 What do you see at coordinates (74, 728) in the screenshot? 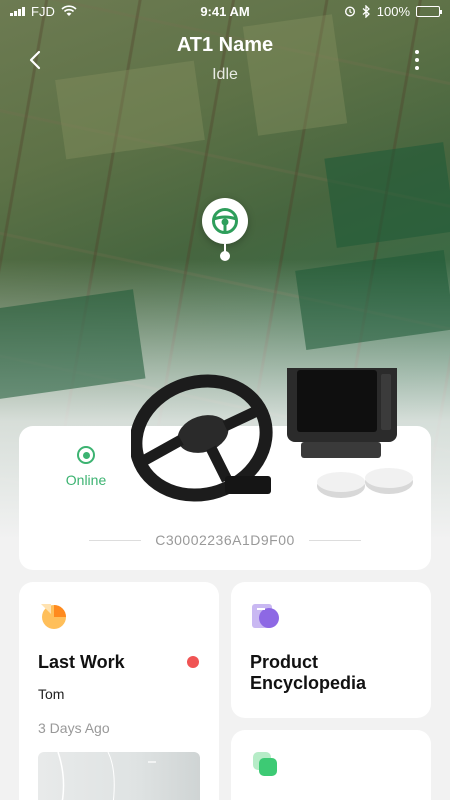
I see `last-work-time: 3 Days Ago` at bounding box center [74, 728].